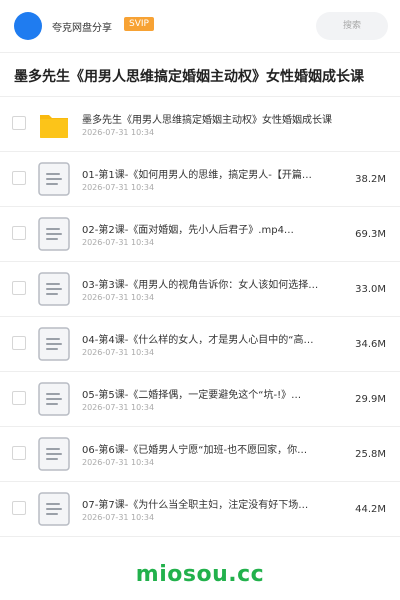  Describe the element at coordinates (200, 26) in the screenshot. I see `header-bar: 夸克网盘分享 SVIP` at that location.